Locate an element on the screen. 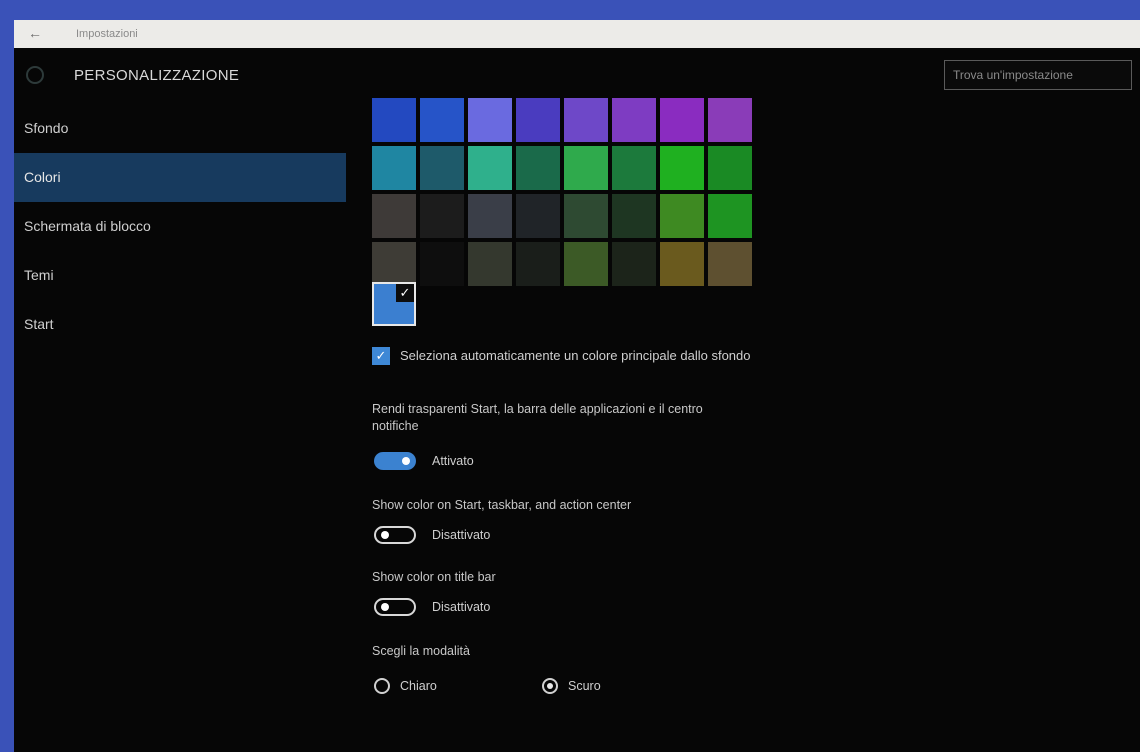 Image resolution: width=1140 pixels, height=752 pixels. show-color-title-state: Disattivato is located at coordinates (461, 607).